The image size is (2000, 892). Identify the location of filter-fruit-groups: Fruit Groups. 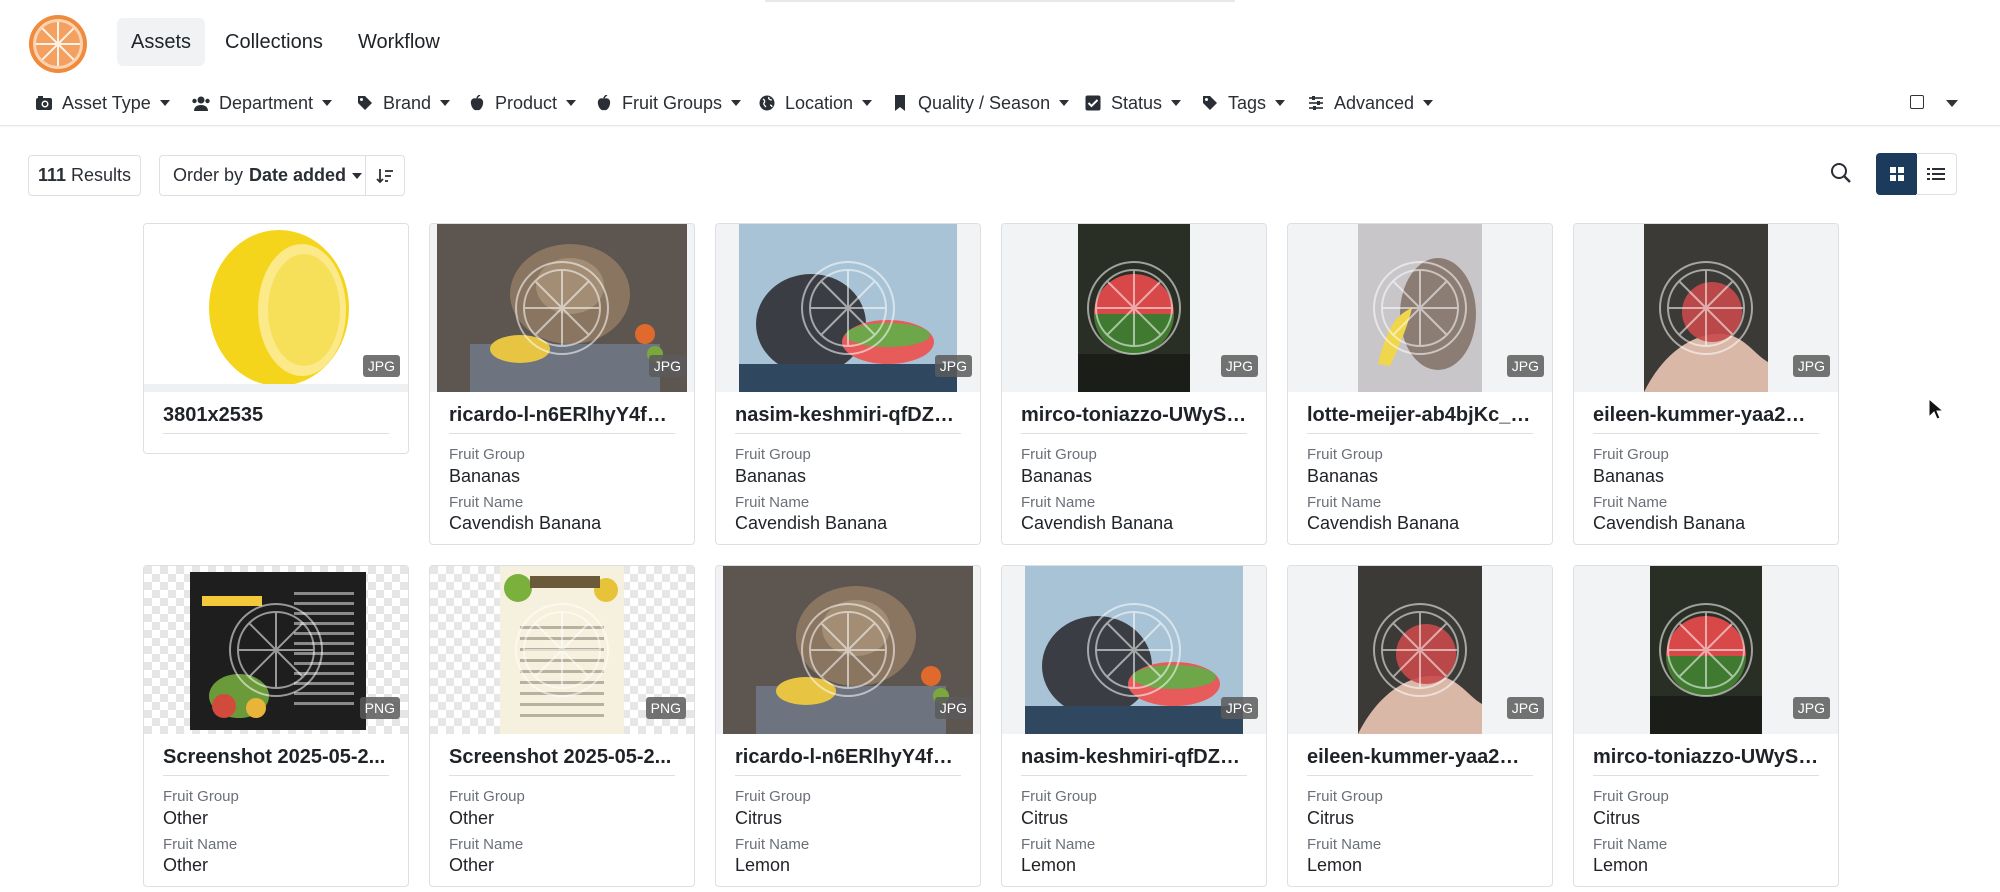
(668, 103).